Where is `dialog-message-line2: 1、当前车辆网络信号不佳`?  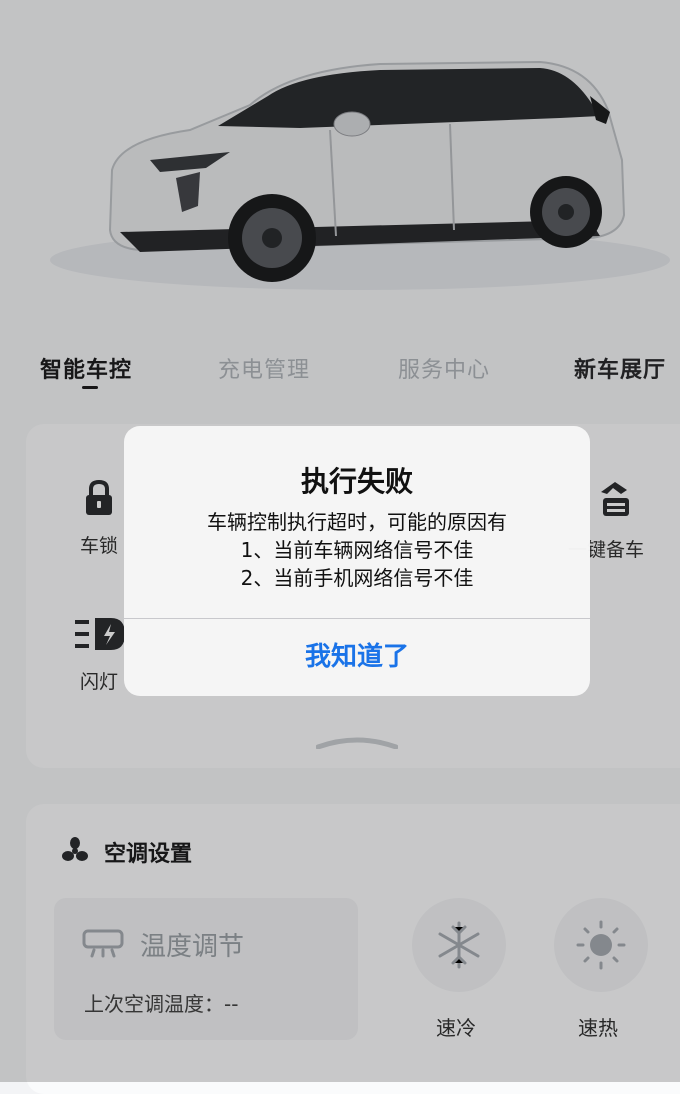 dialog-message-line2: 1、当前车辆网络信号不佳 is located at coordinates (357, 550).